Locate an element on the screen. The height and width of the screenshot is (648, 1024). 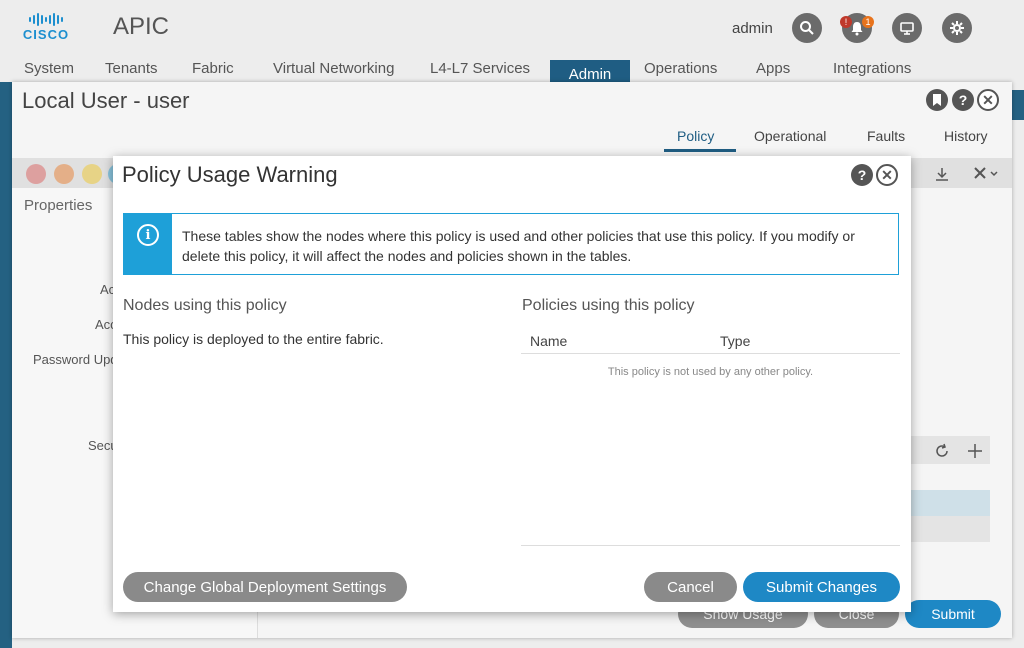
download-icon is located at coordinates (942, 174).